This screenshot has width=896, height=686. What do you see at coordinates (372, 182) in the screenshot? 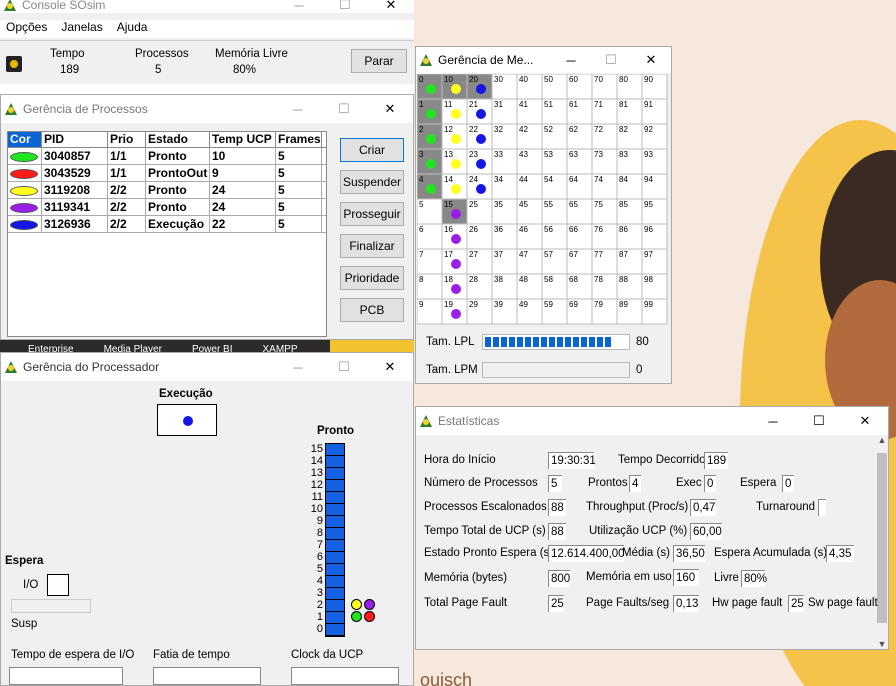
I see `suspender-button: Suspender` at bounding box center [372, 182].